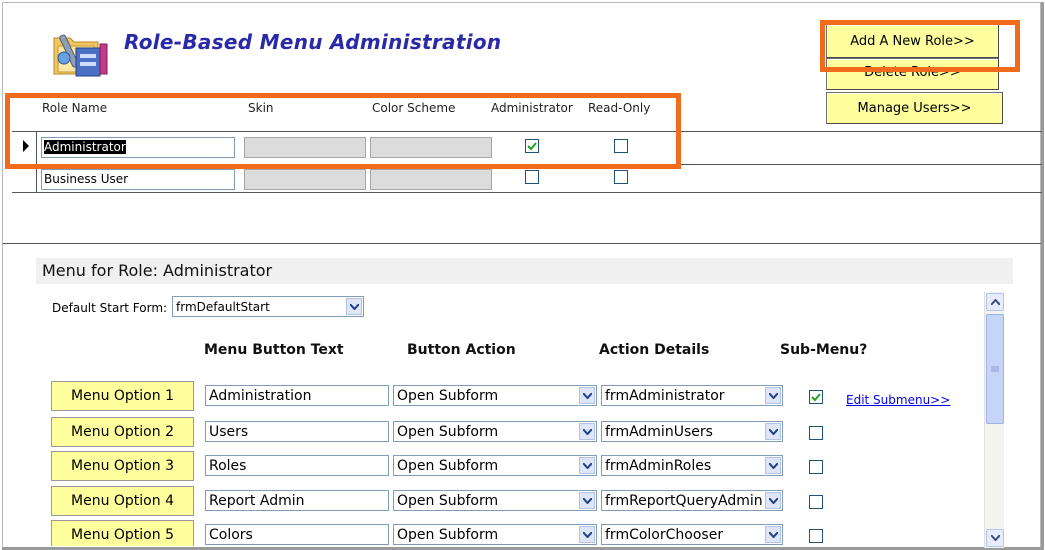  I want to click on action-details-value: frmColorChooser, so click(664, 534).